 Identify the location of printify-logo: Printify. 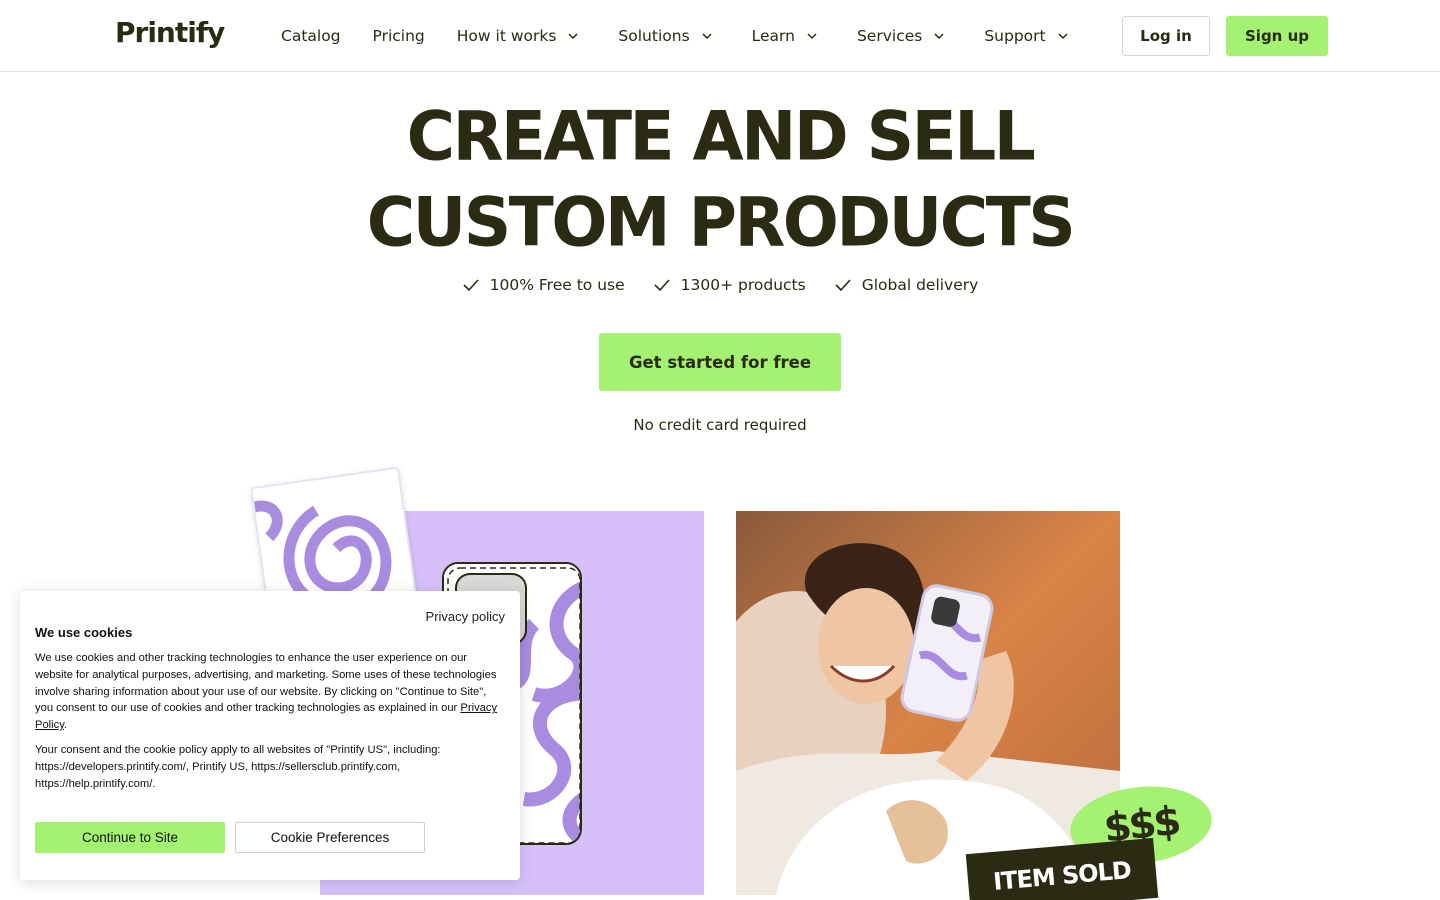
(170, 32).